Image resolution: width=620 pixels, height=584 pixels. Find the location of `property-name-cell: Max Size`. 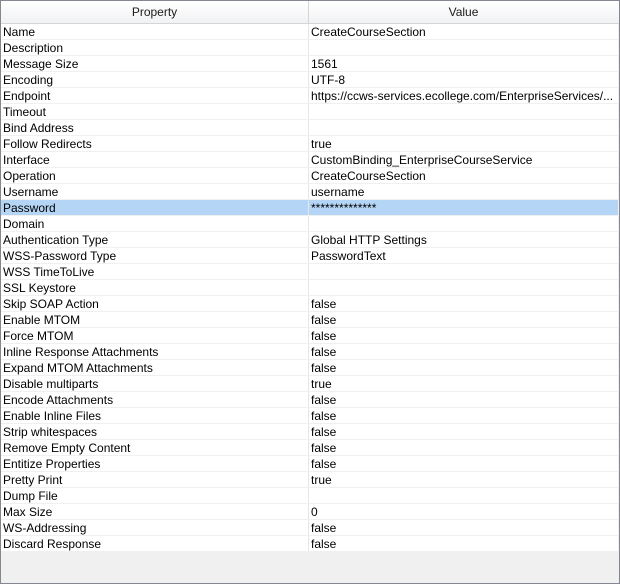

property-name-cell: Max Size is located at coordinates (154, 511).